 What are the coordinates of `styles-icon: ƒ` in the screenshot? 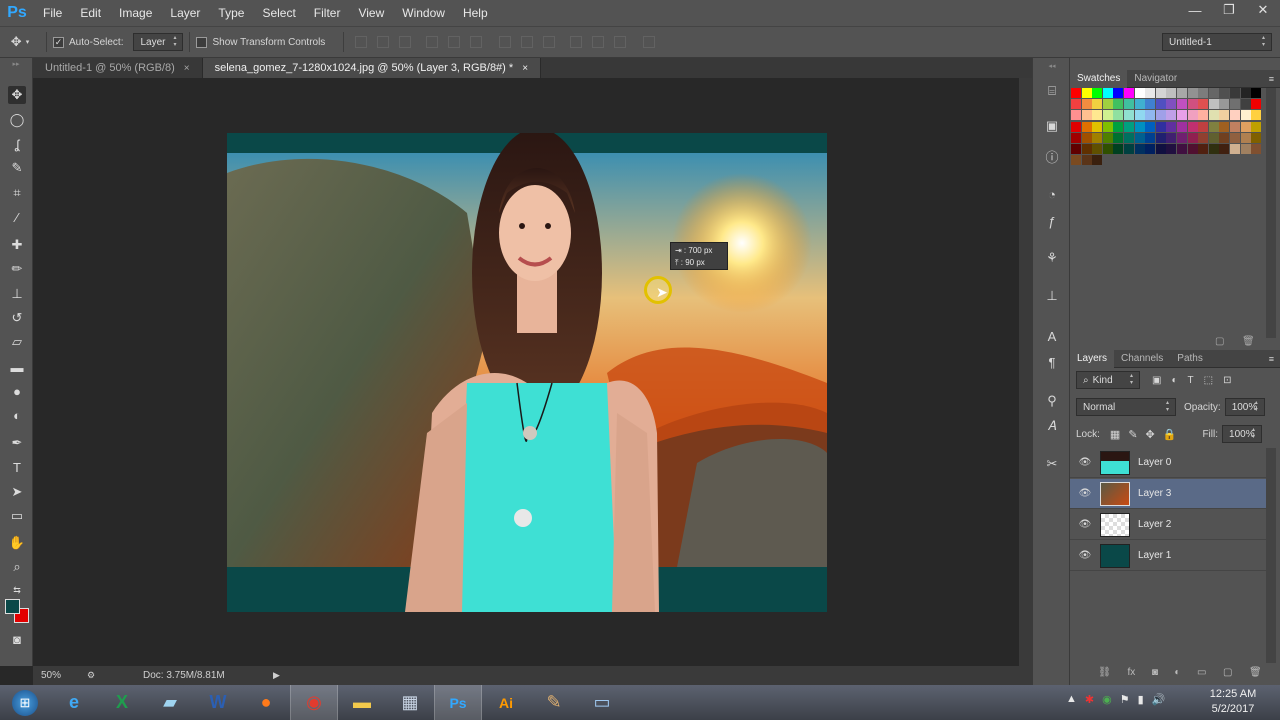 It's located at (1052, 221).